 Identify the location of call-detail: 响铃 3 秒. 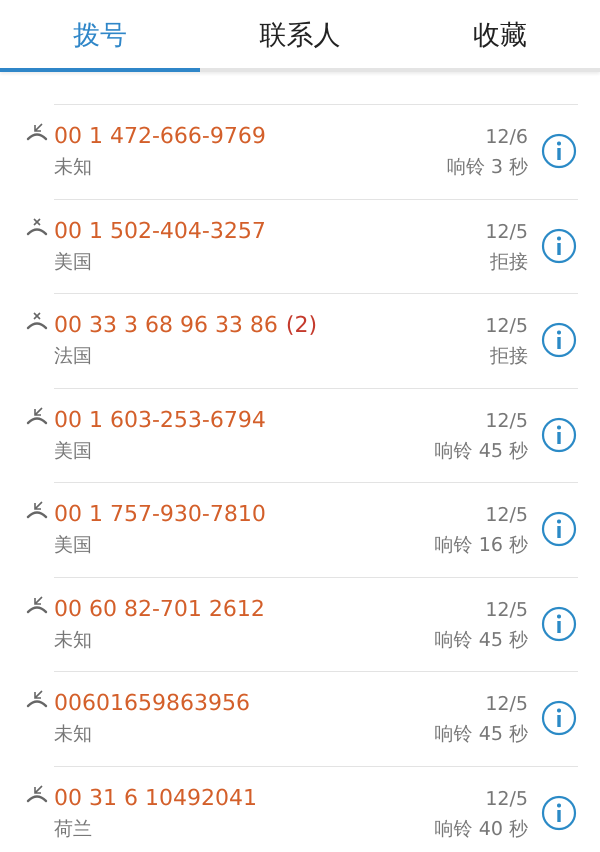
(487, 167).